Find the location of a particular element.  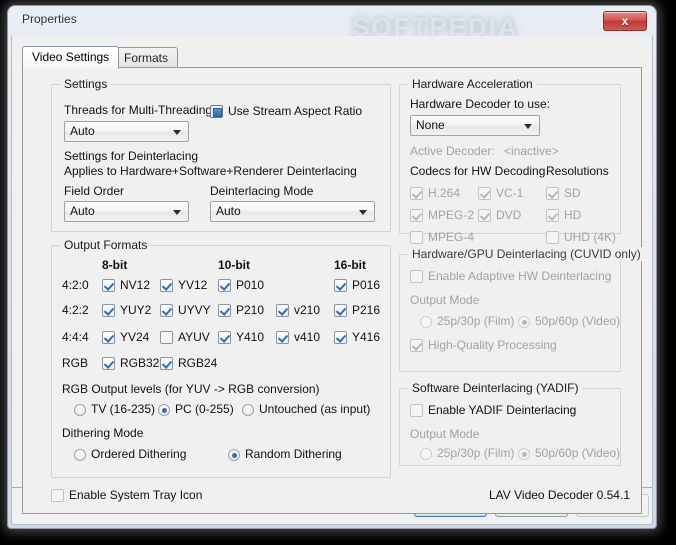

hardware-decoder-combobox: None is located at coordinates (475, 125).